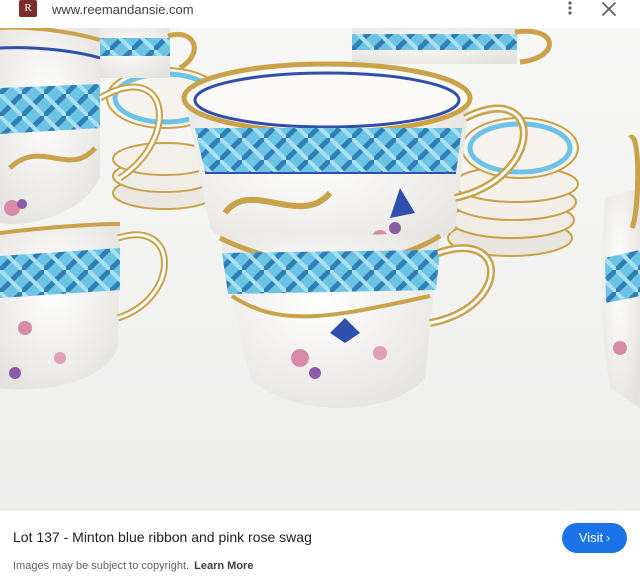 This screenshot has width=640, height=586. Describe the element at coordinates (123, 9) in the screenshot. I see `source-url: www.reemandansie.com` at that location.